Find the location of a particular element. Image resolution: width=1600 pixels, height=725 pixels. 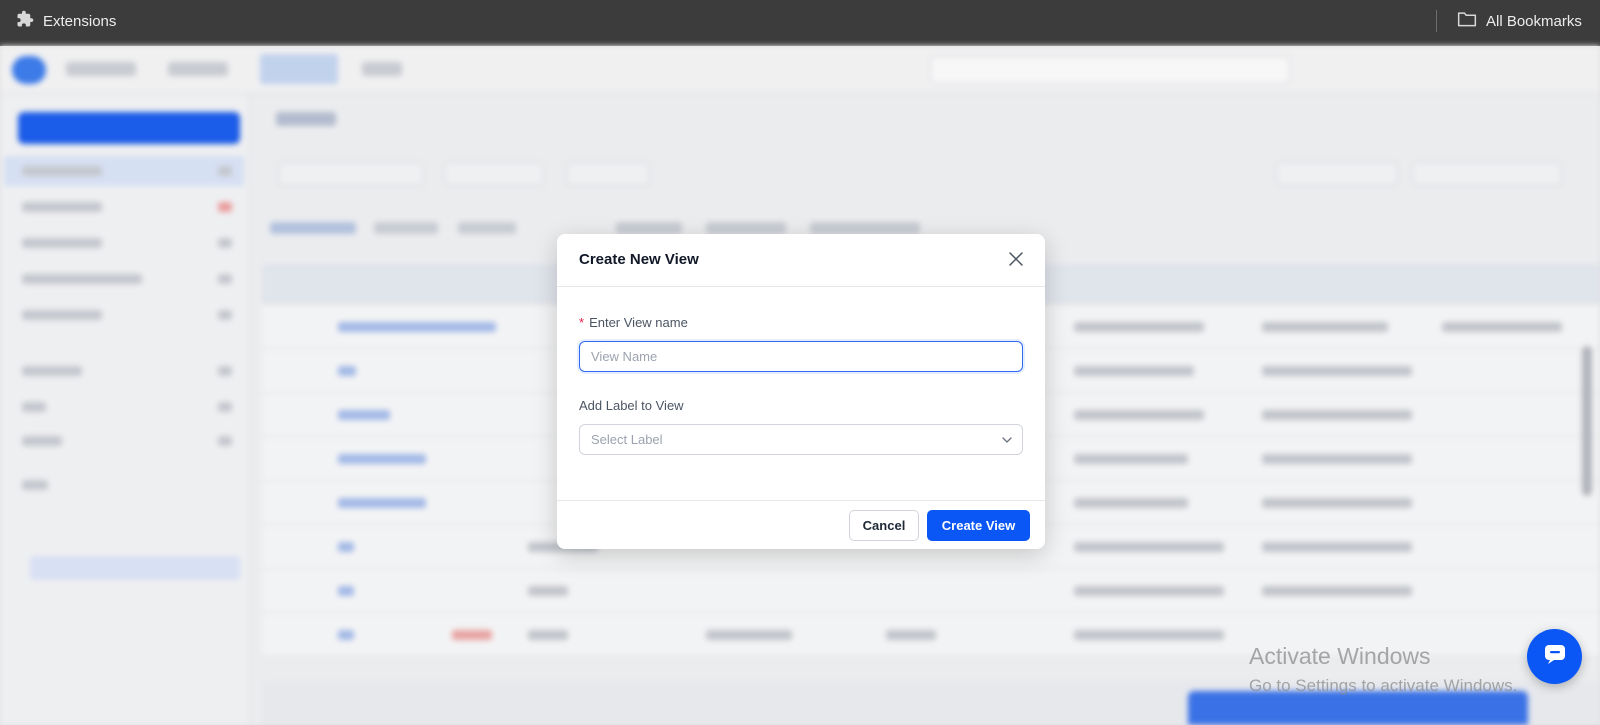

modal-title: Create New View is located at coordinates (639, 259).